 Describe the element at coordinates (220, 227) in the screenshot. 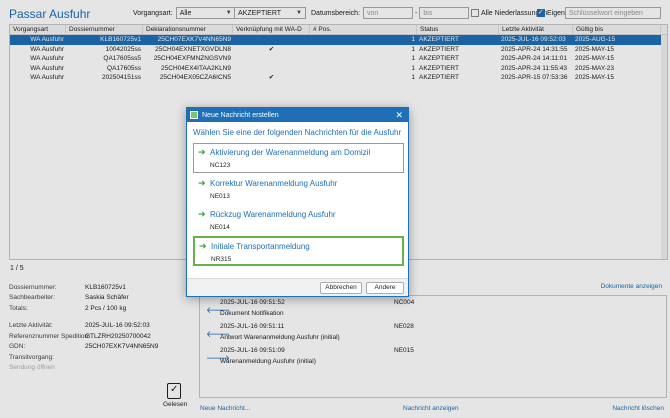

I see `option-code: NE014` at that location.